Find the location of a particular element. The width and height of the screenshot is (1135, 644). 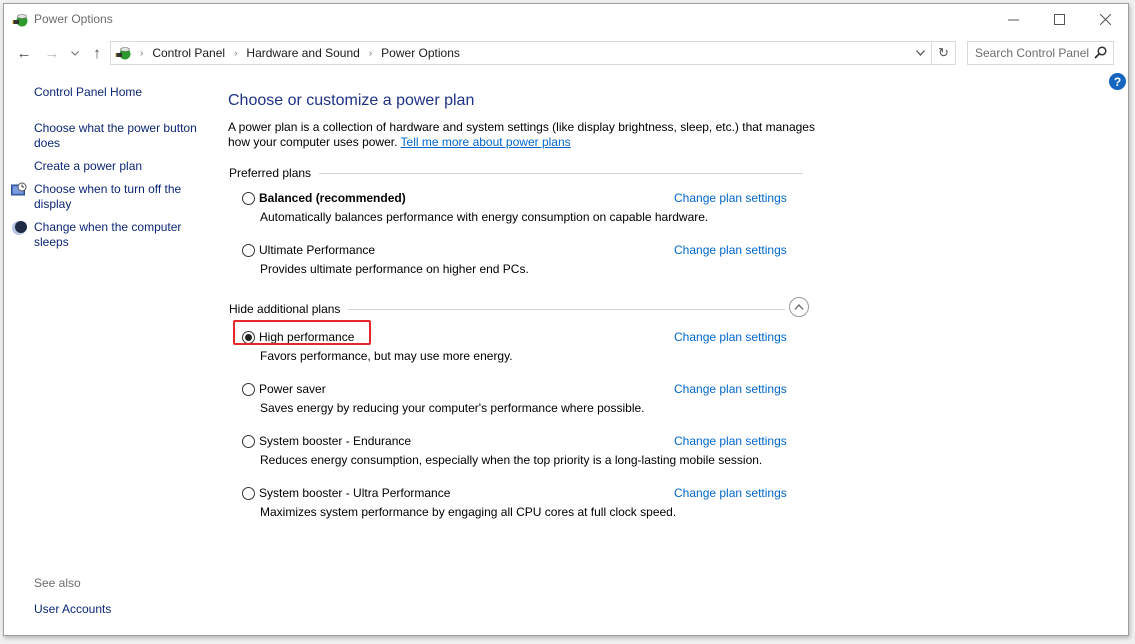

annotation-highlight-box is located at coordinates (302, 332).